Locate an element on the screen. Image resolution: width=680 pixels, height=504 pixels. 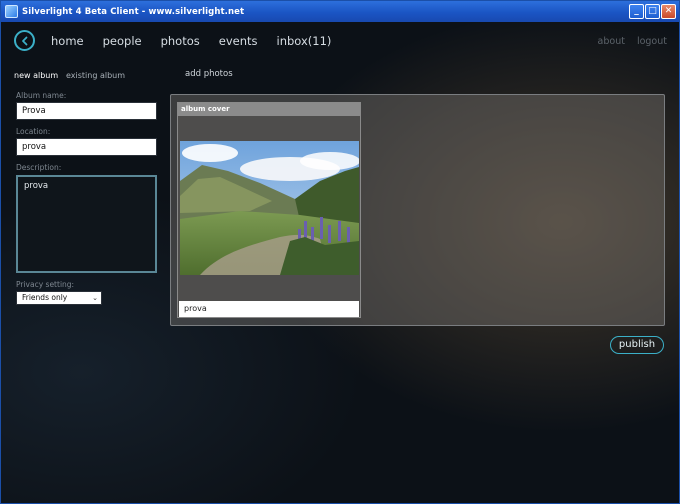
privacy-label: Privacy setting: is located at coordinates (45, 284).